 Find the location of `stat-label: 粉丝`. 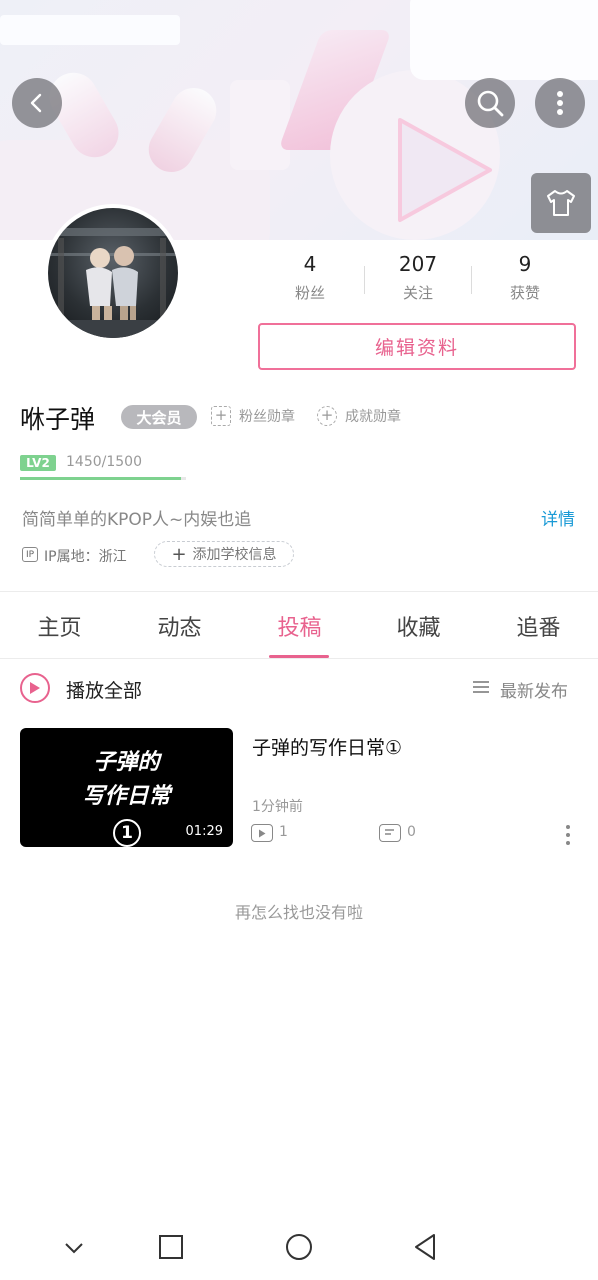

stat-label: 粉丝 is located at coordinates (309, 293).